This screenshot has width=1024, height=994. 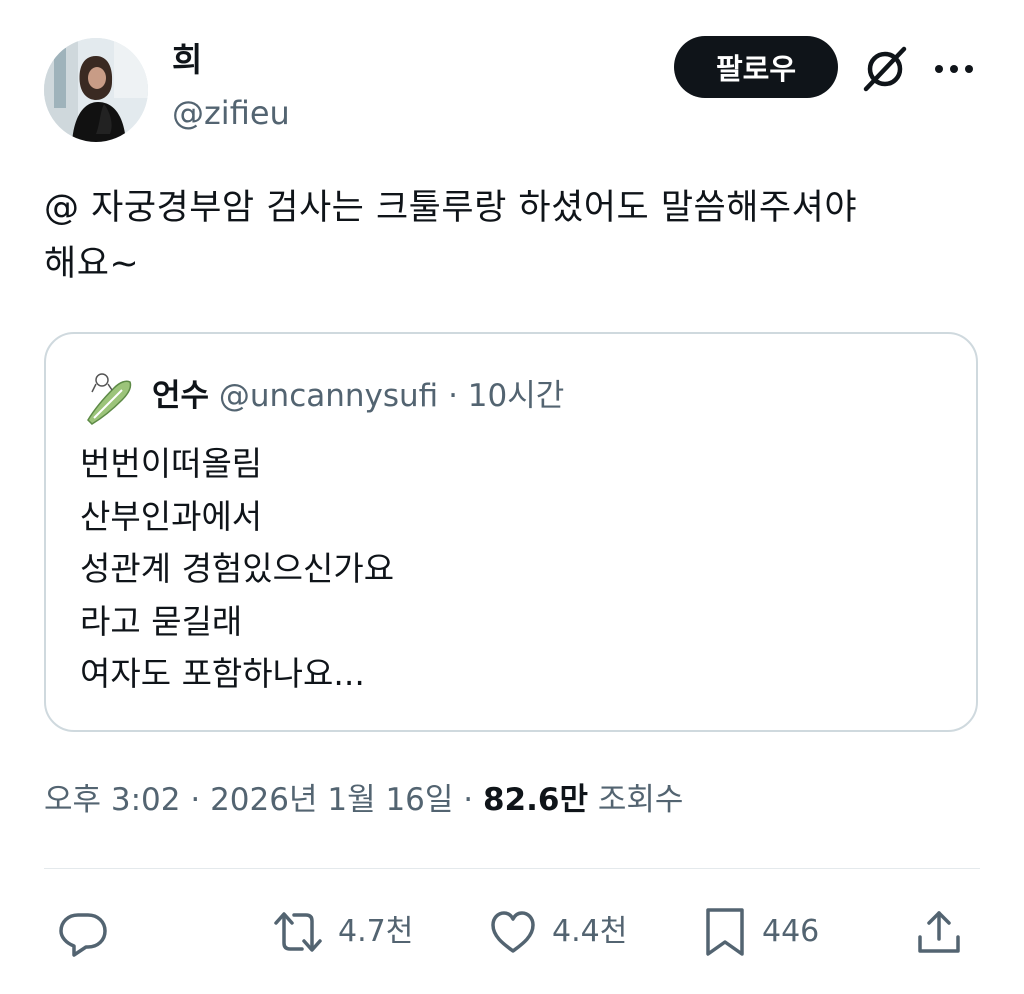 I want to click on quote-text-line: 산부인과에서, so click(x=171, y=516).